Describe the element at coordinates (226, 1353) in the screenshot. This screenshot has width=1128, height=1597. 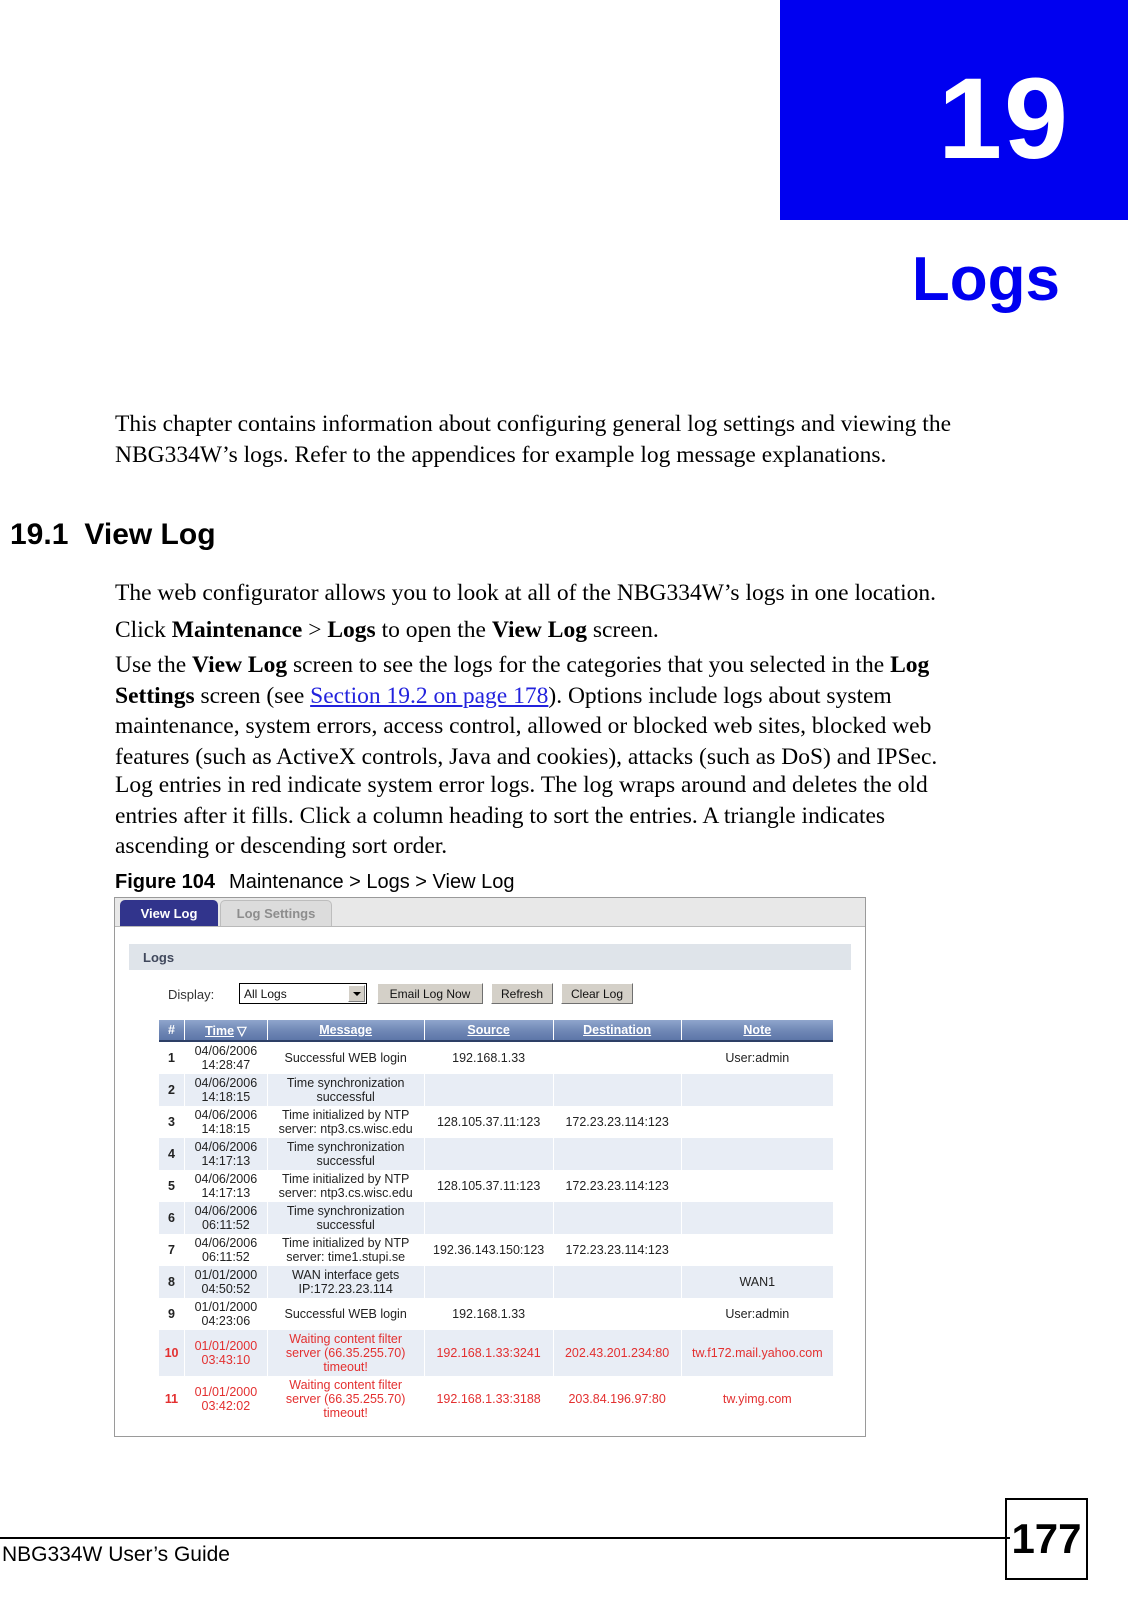
I see `cell-time: 01/01/2000 03:43:10` at that location.